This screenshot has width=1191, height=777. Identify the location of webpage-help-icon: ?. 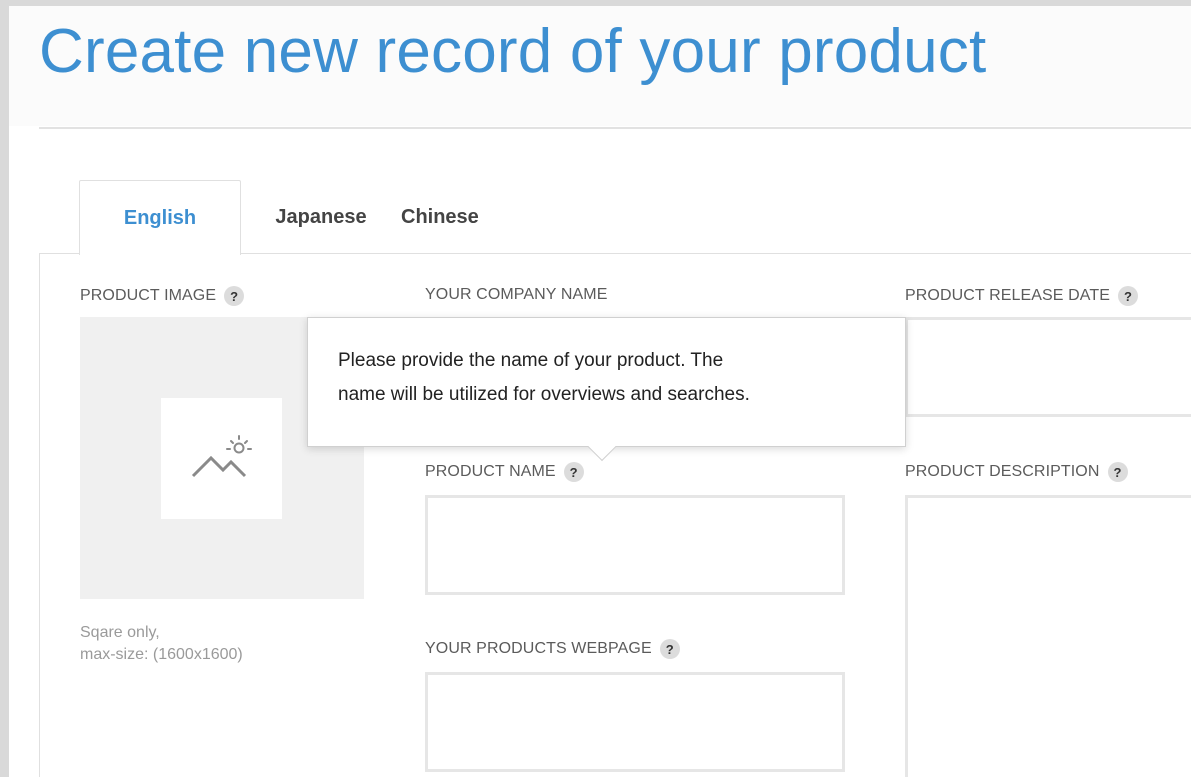
(669, 649).